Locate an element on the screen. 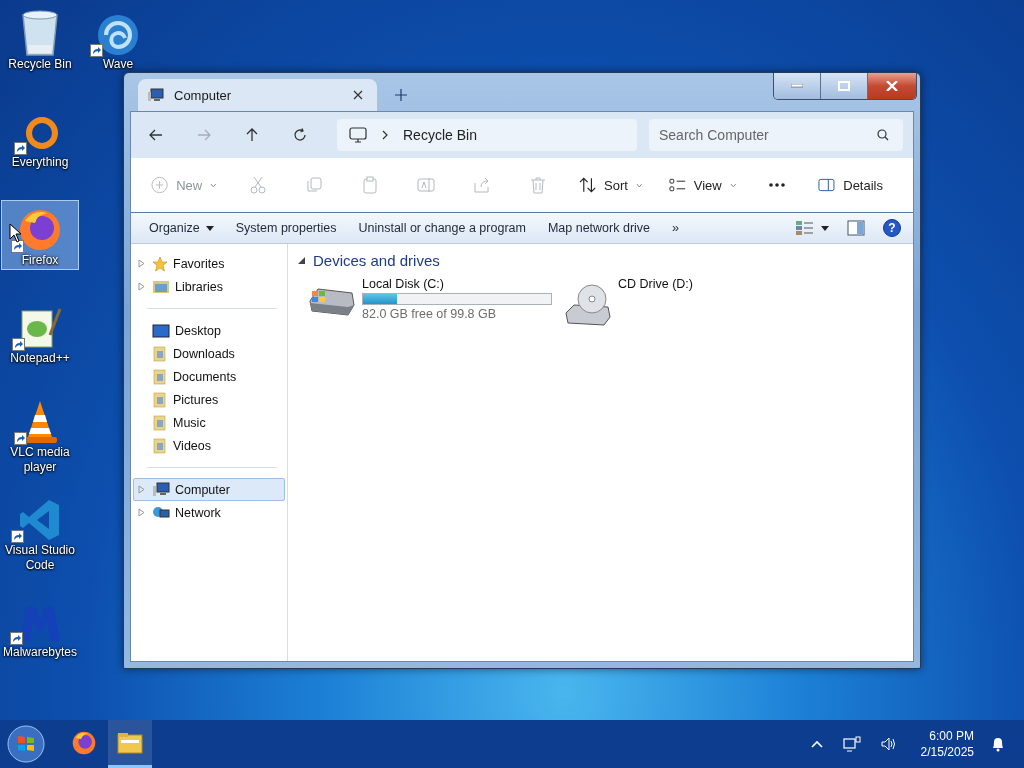  nav-item: Music is located at coordinates (209, 422).